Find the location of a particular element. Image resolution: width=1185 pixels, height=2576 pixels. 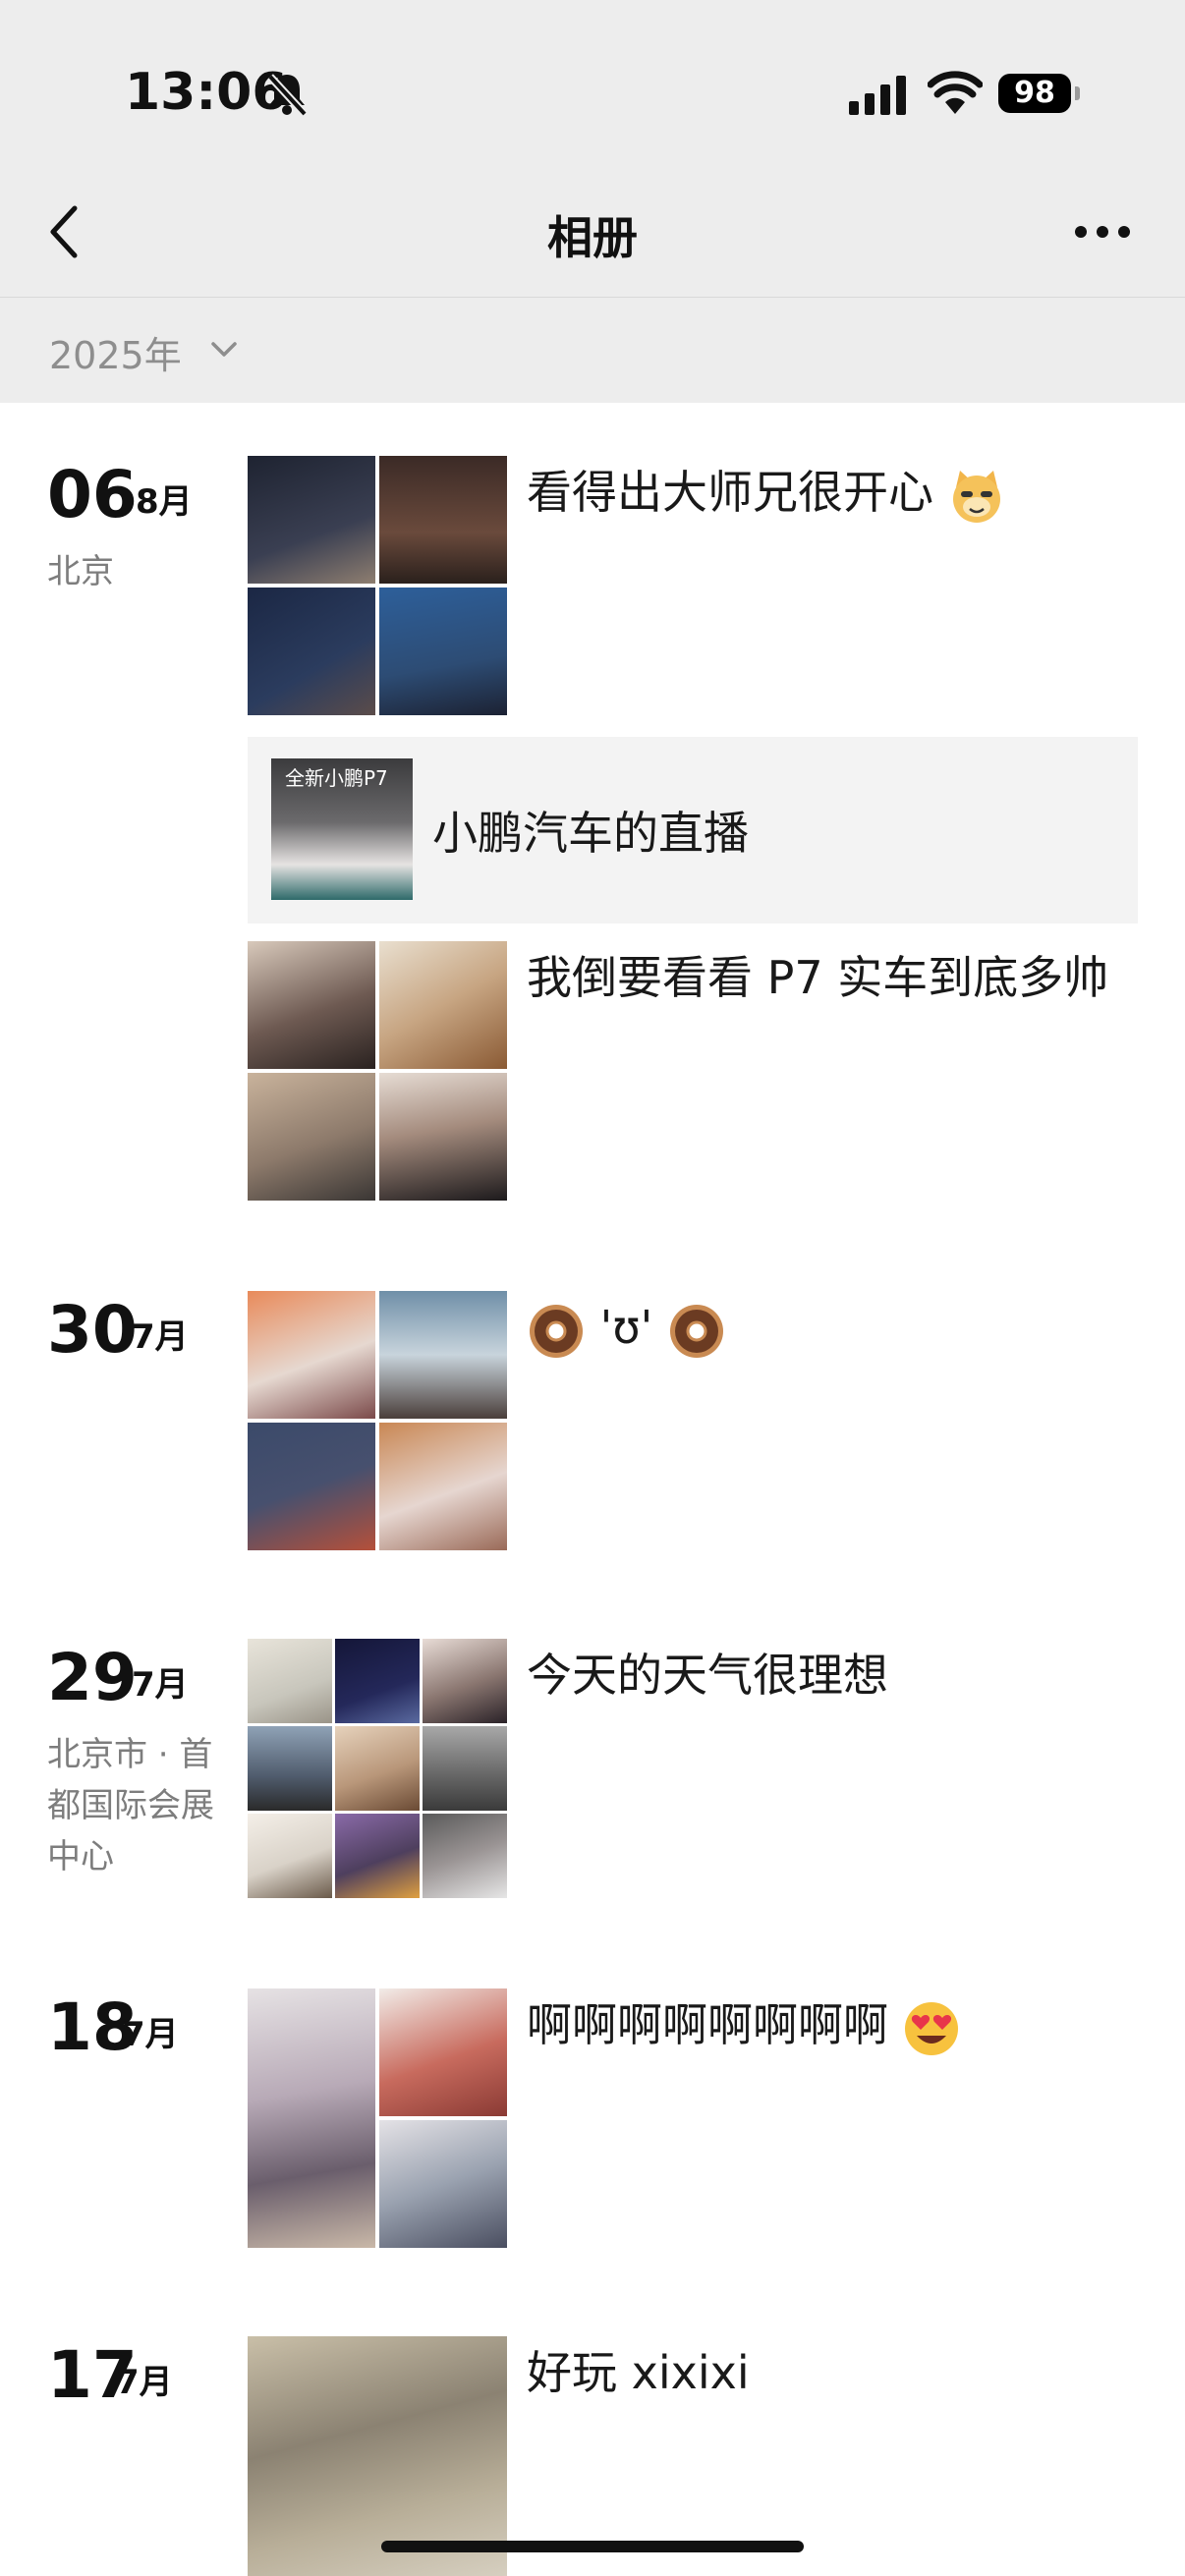

entry-caption-text: 看得出大师兄很开心 is located at coordinates (730, 492).